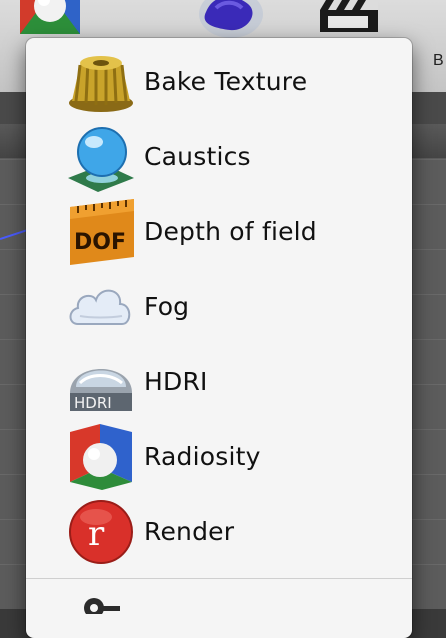 The width and height of the screenshot is (446, 638). I want to click on radiosity-cube-icon, so click(101, 457).